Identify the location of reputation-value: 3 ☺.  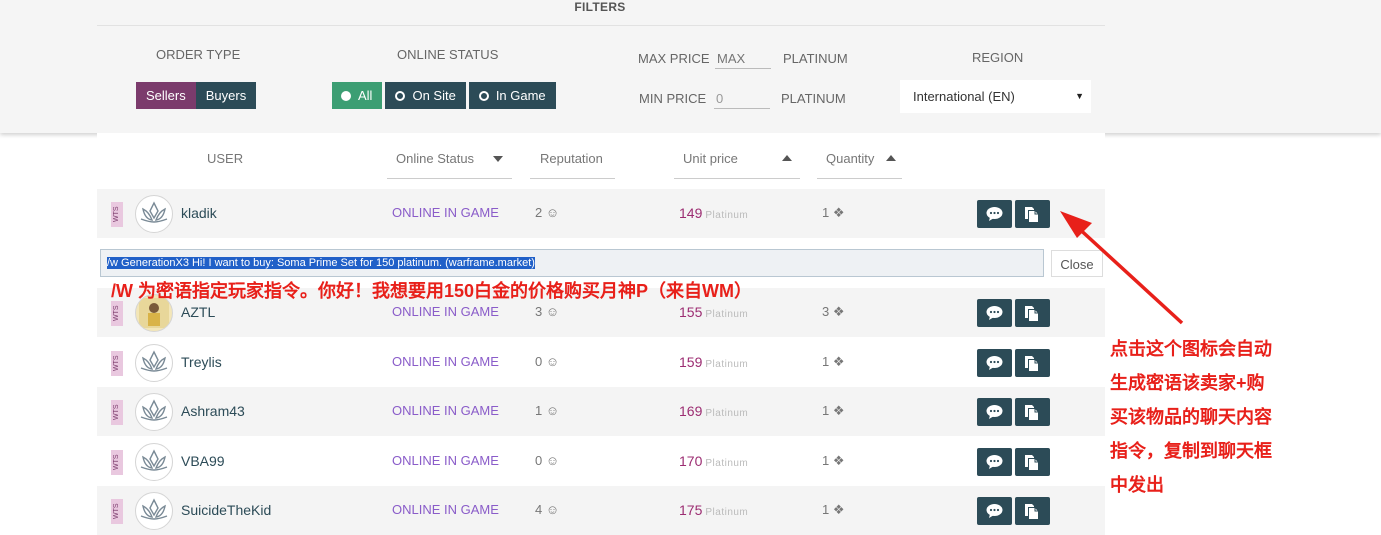
(547, 311).